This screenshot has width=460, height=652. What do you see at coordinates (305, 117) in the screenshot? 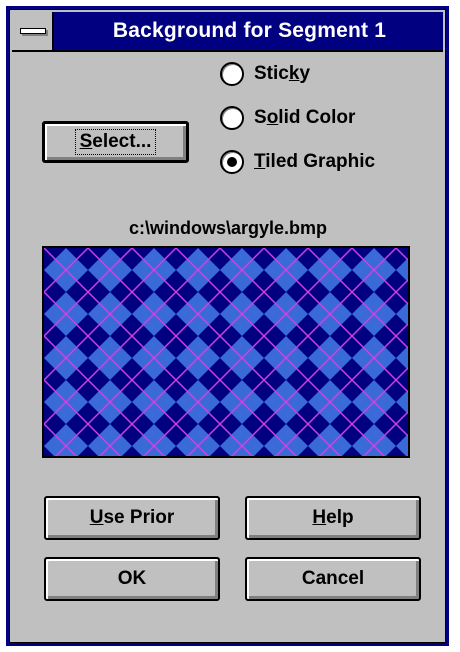
I see `radio-solid-color-label: Solid Color` at bounding box center [305, 117].